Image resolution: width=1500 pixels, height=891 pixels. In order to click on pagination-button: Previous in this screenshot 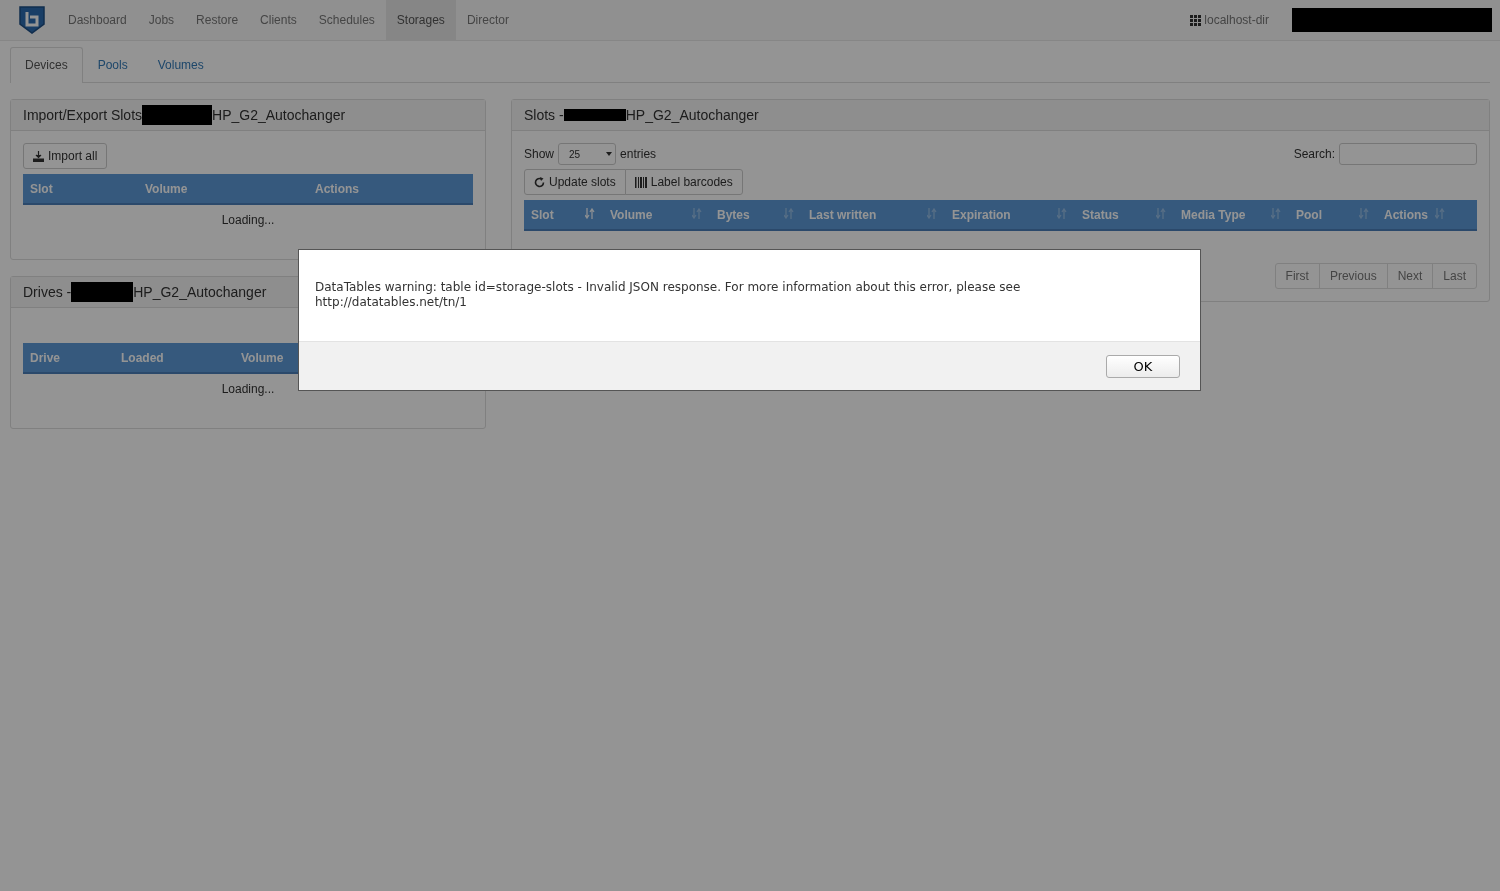, I will do `click(1353, 276)`.